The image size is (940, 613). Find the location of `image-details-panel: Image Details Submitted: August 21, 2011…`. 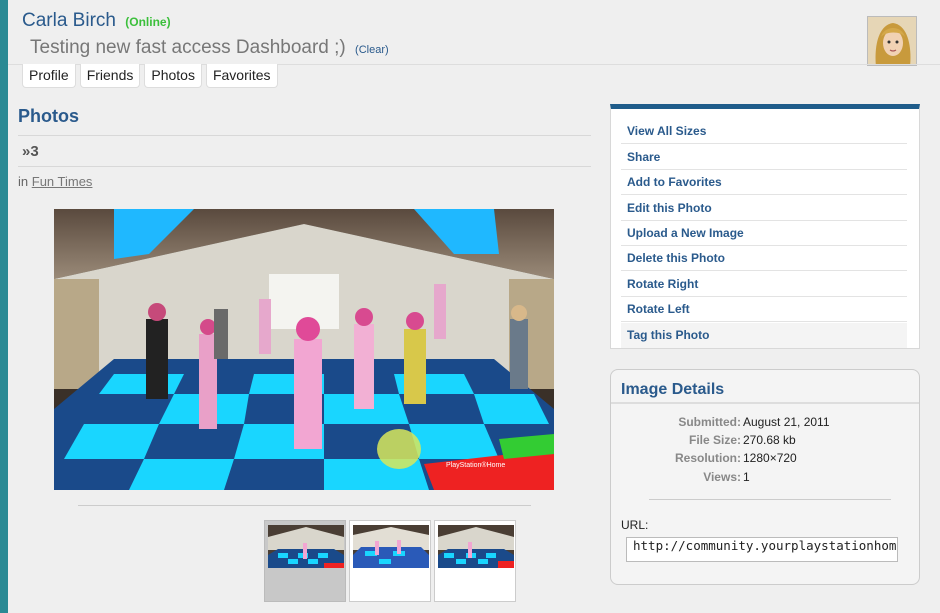

image-details-panel: Image Details Submitted: August 21, 2011… is located at coordinates (765, 477).